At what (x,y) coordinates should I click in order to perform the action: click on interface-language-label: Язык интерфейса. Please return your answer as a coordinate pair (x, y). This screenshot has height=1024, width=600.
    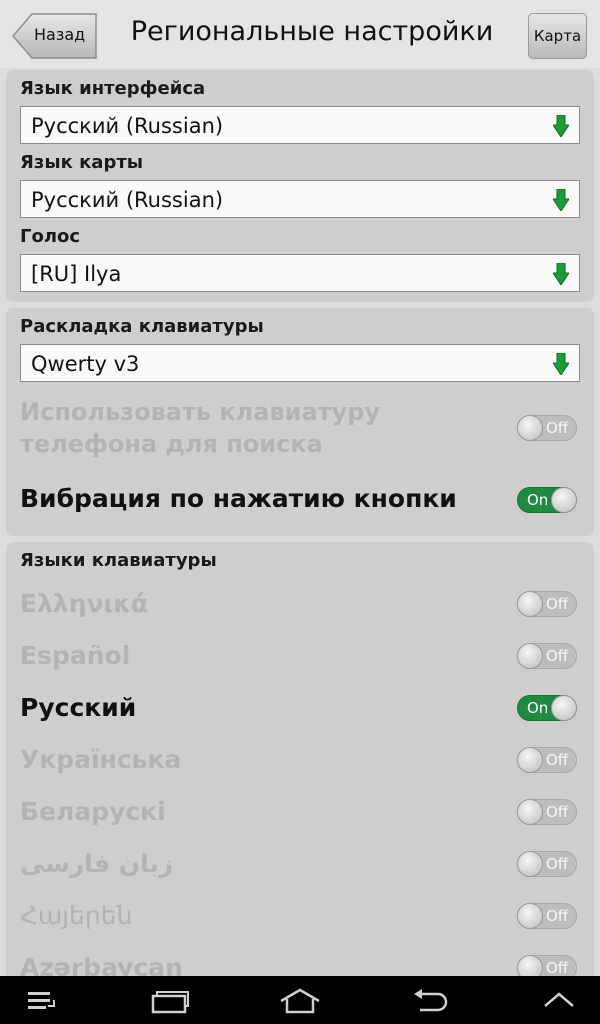
    Looking at the image, I should click on (113, 88).